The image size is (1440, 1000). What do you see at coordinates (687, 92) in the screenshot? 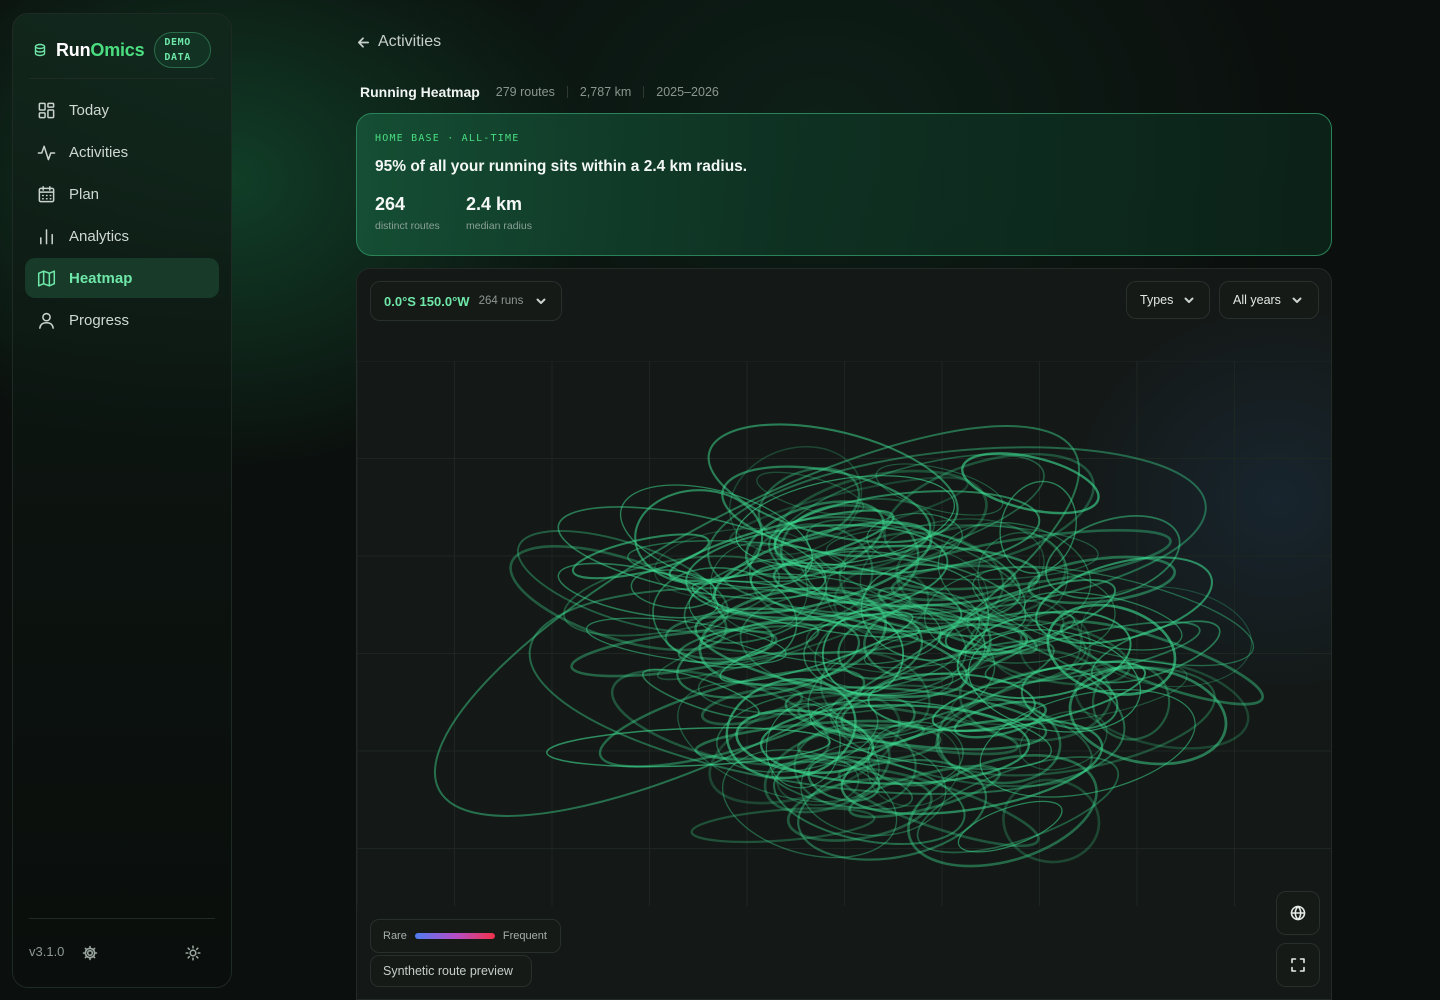
I see `year-range: 2025–2026` at bounding box center [687, 92].